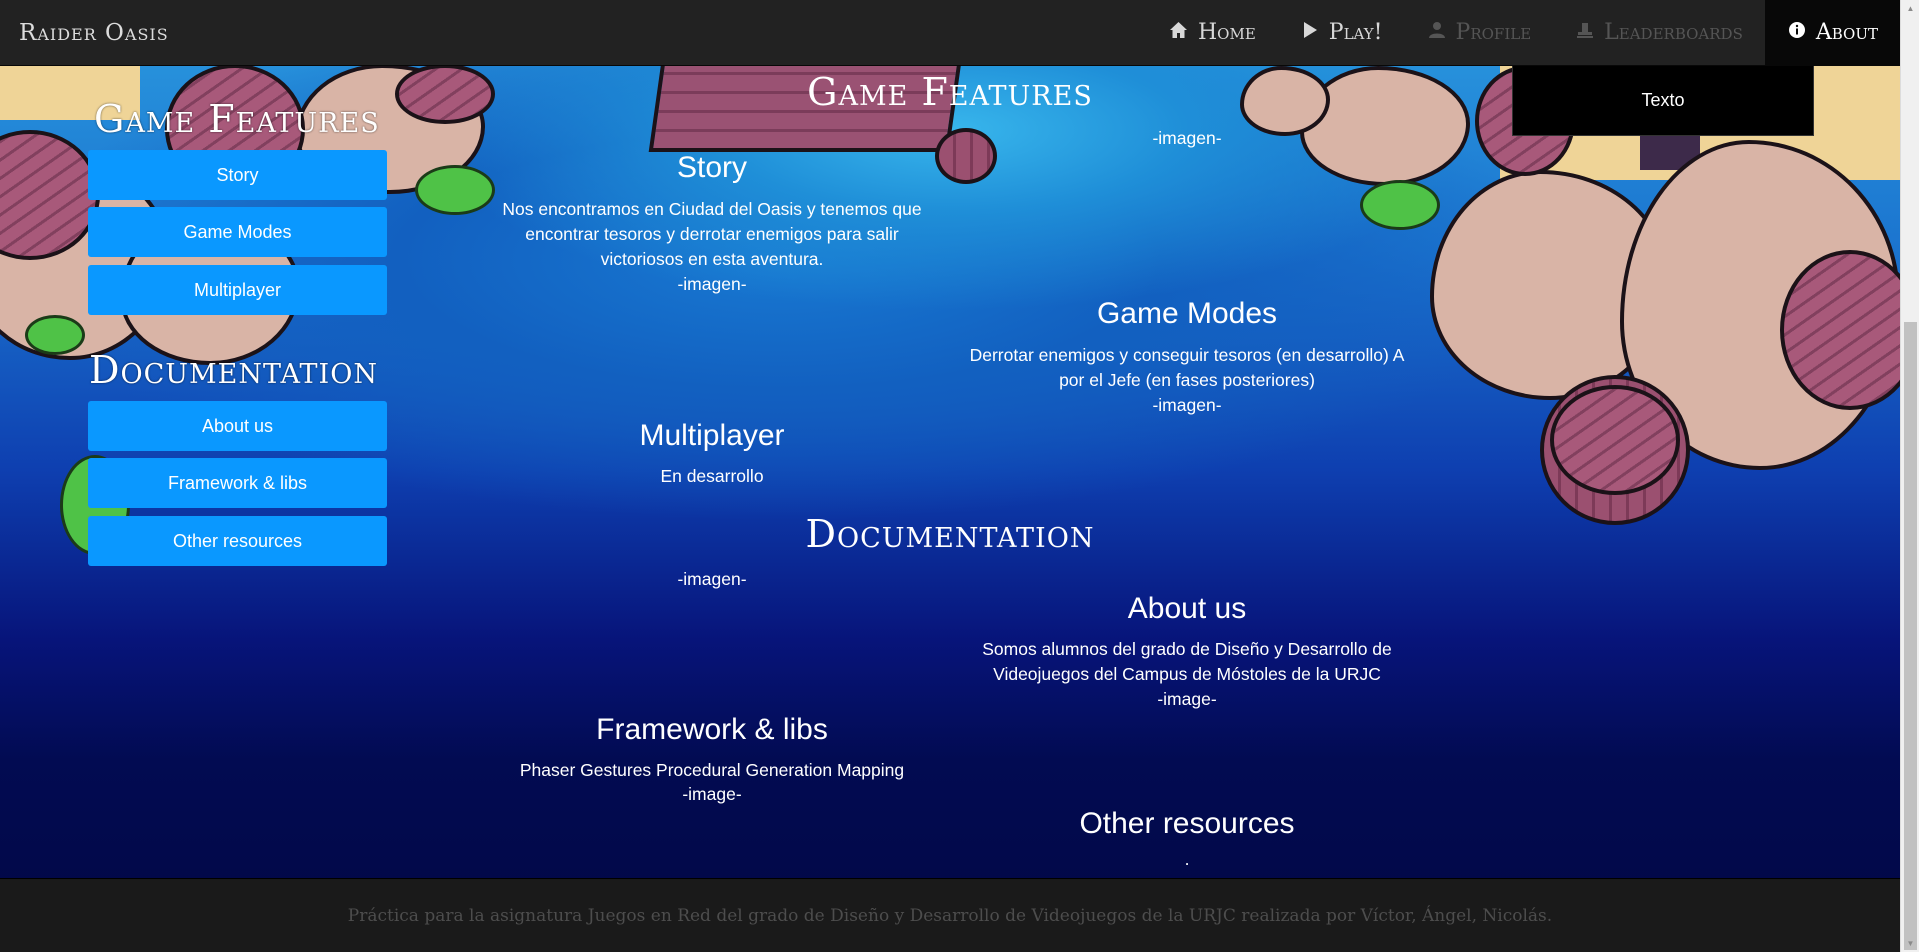  Describe the element at coordinates (712, 476) in the screenshot. I see `multiplayer-text: En desarrollo` at that location.